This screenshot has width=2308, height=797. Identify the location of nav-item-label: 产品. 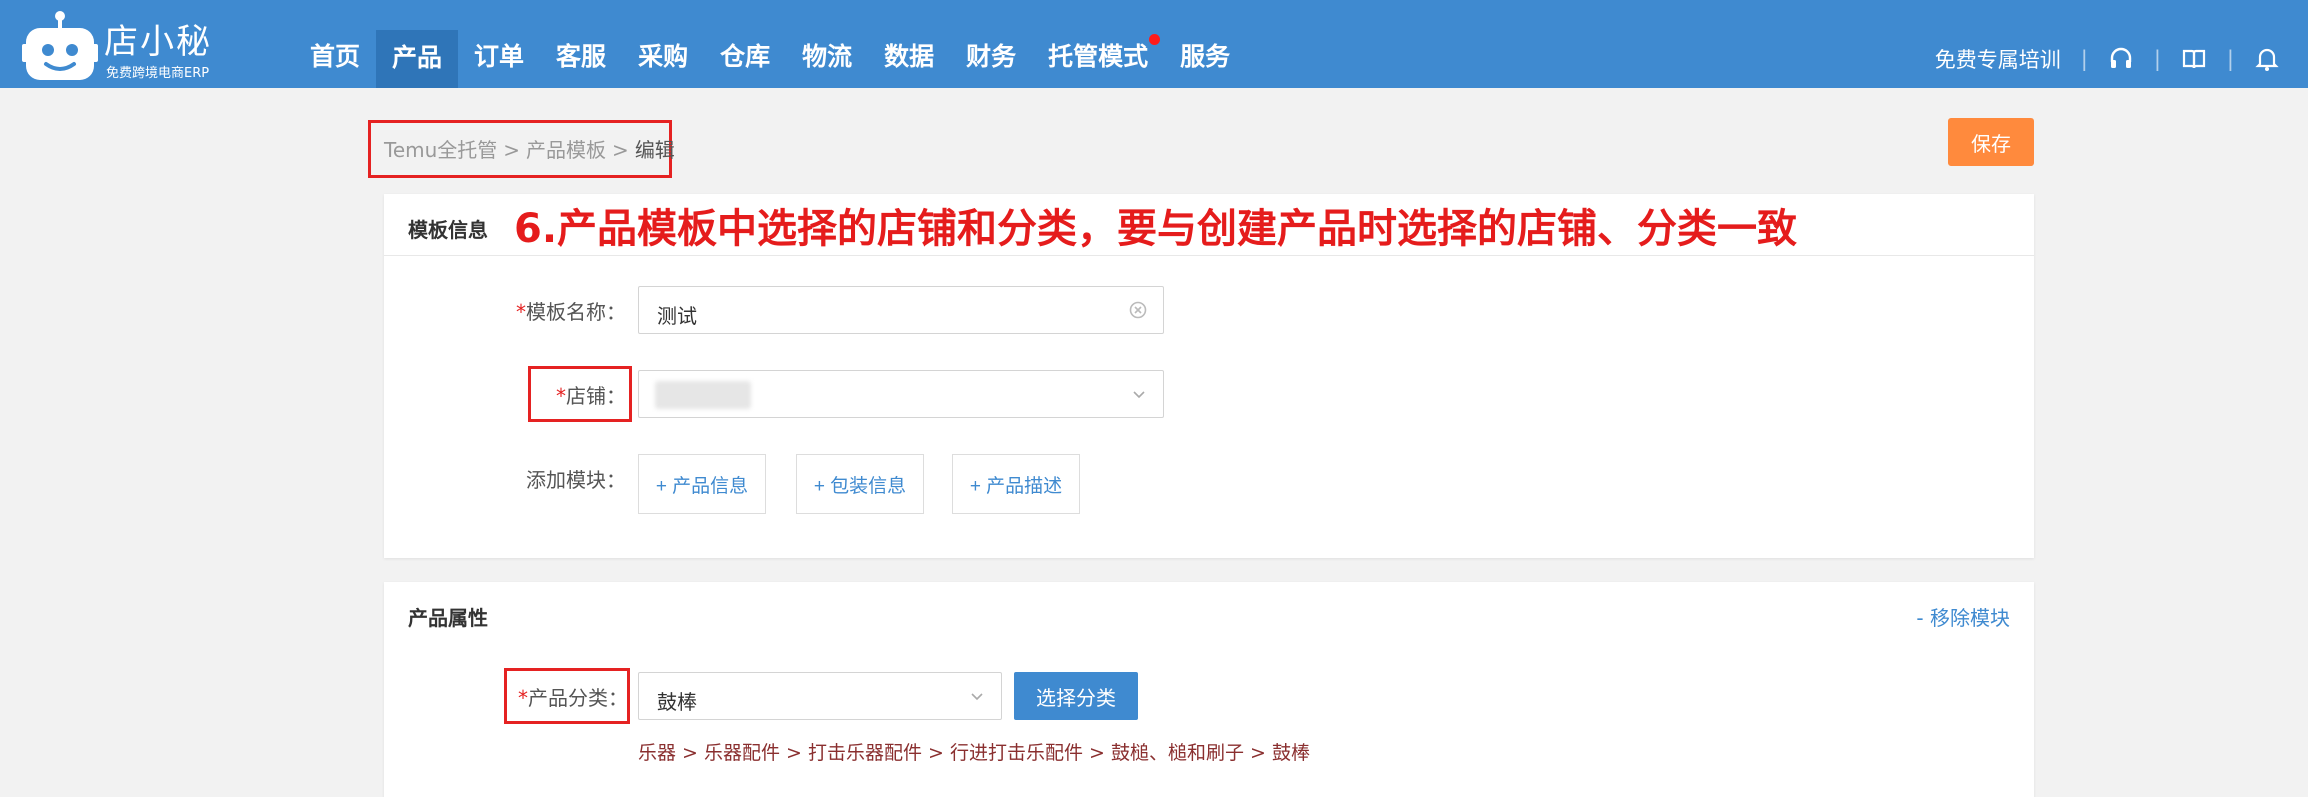
(417, 57).